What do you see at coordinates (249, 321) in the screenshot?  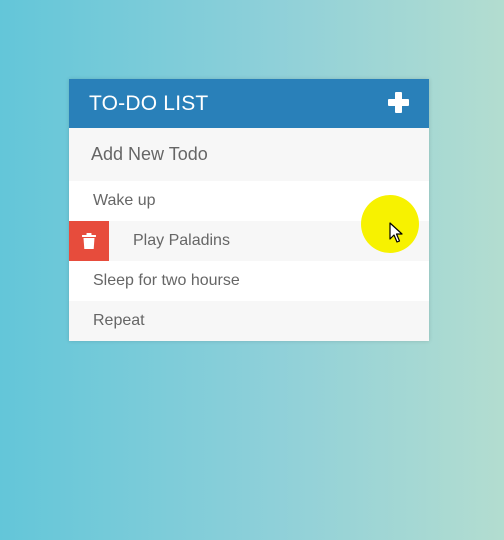 I see `todo-item: Repeat` at bounding box center [249, 321].